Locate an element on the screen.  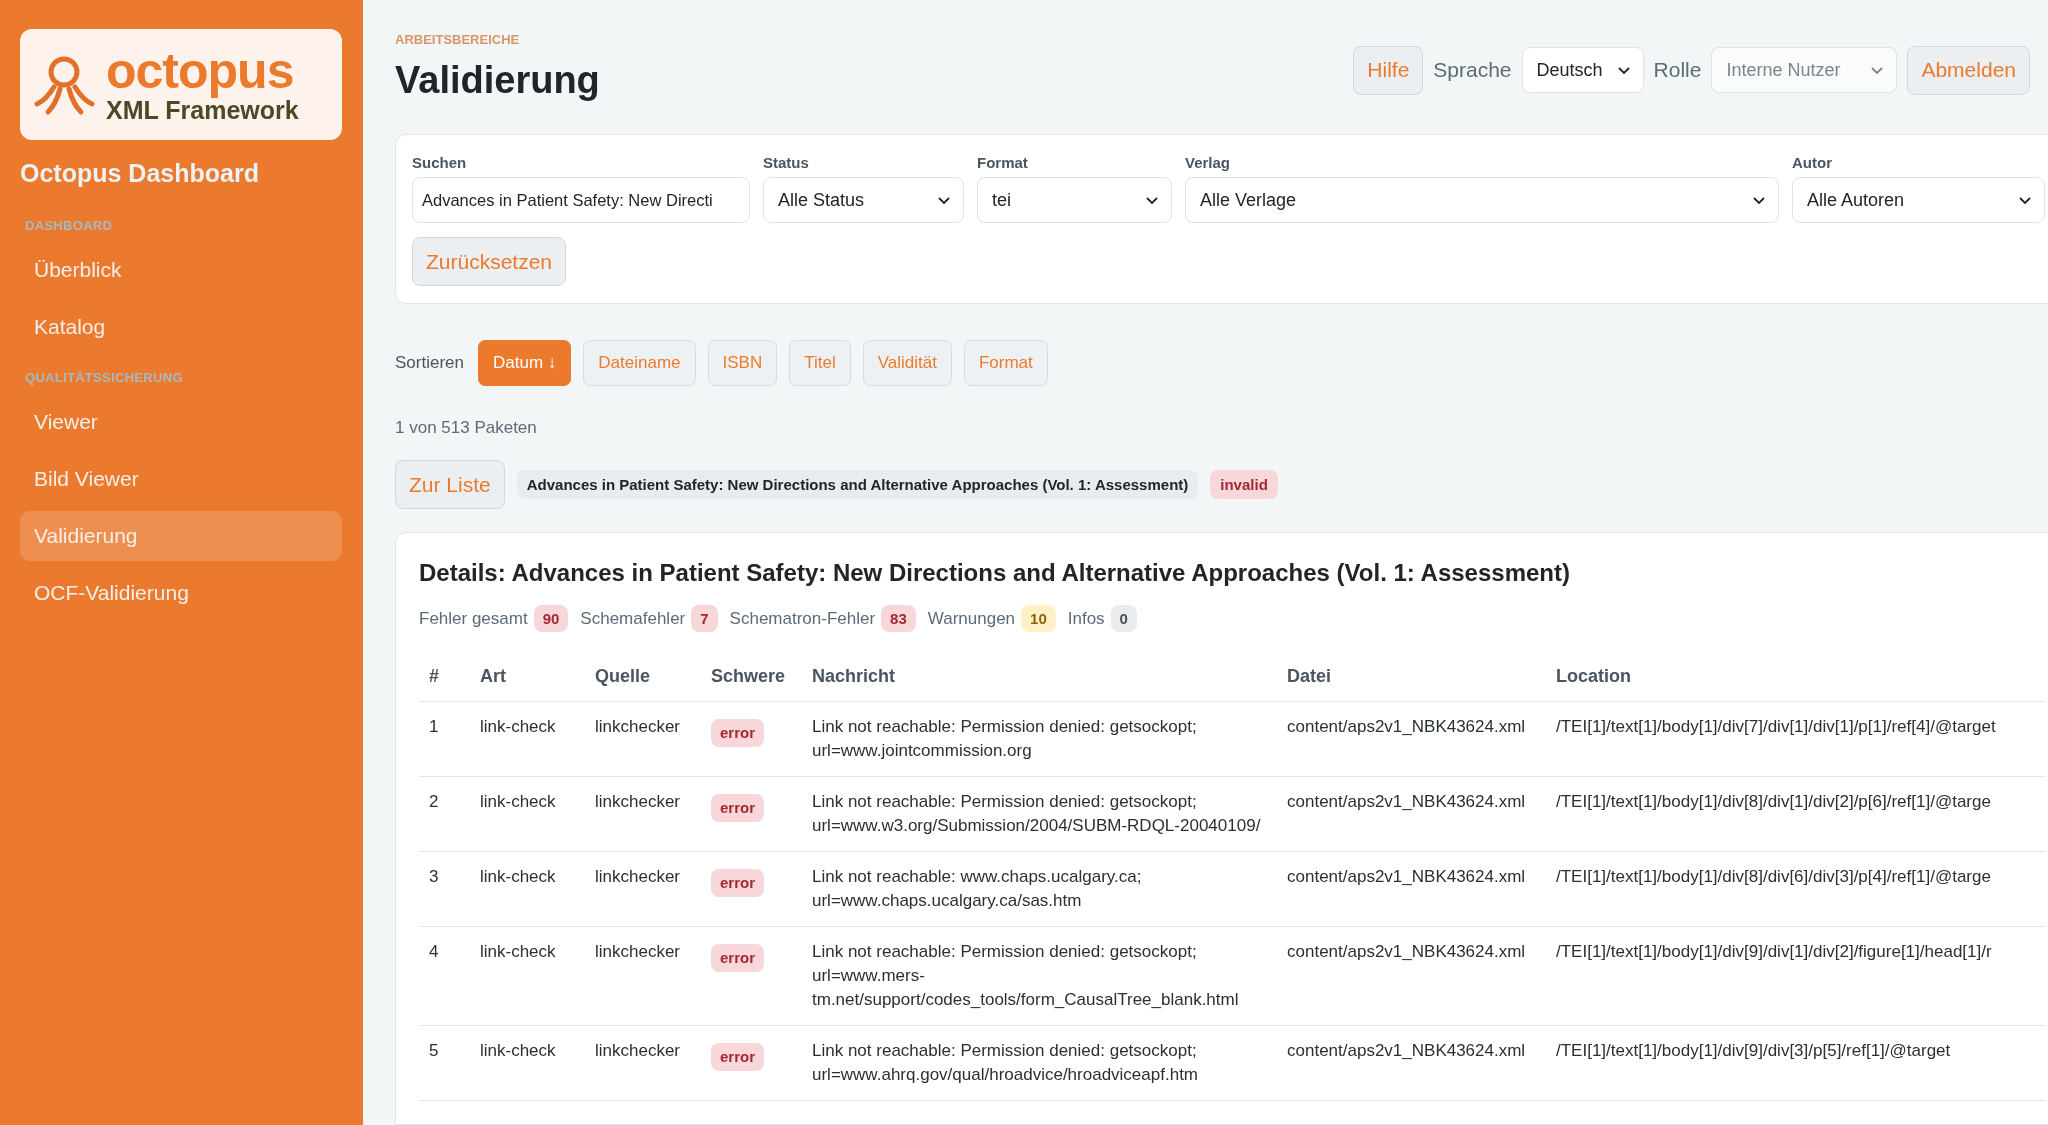
sort-label: Sortieren is located at coordinates (429, 363).